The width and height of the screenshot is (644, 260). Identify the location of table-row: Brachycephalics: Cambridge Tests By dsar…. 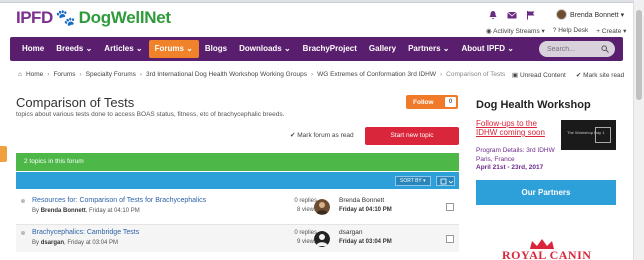
(237, 238).